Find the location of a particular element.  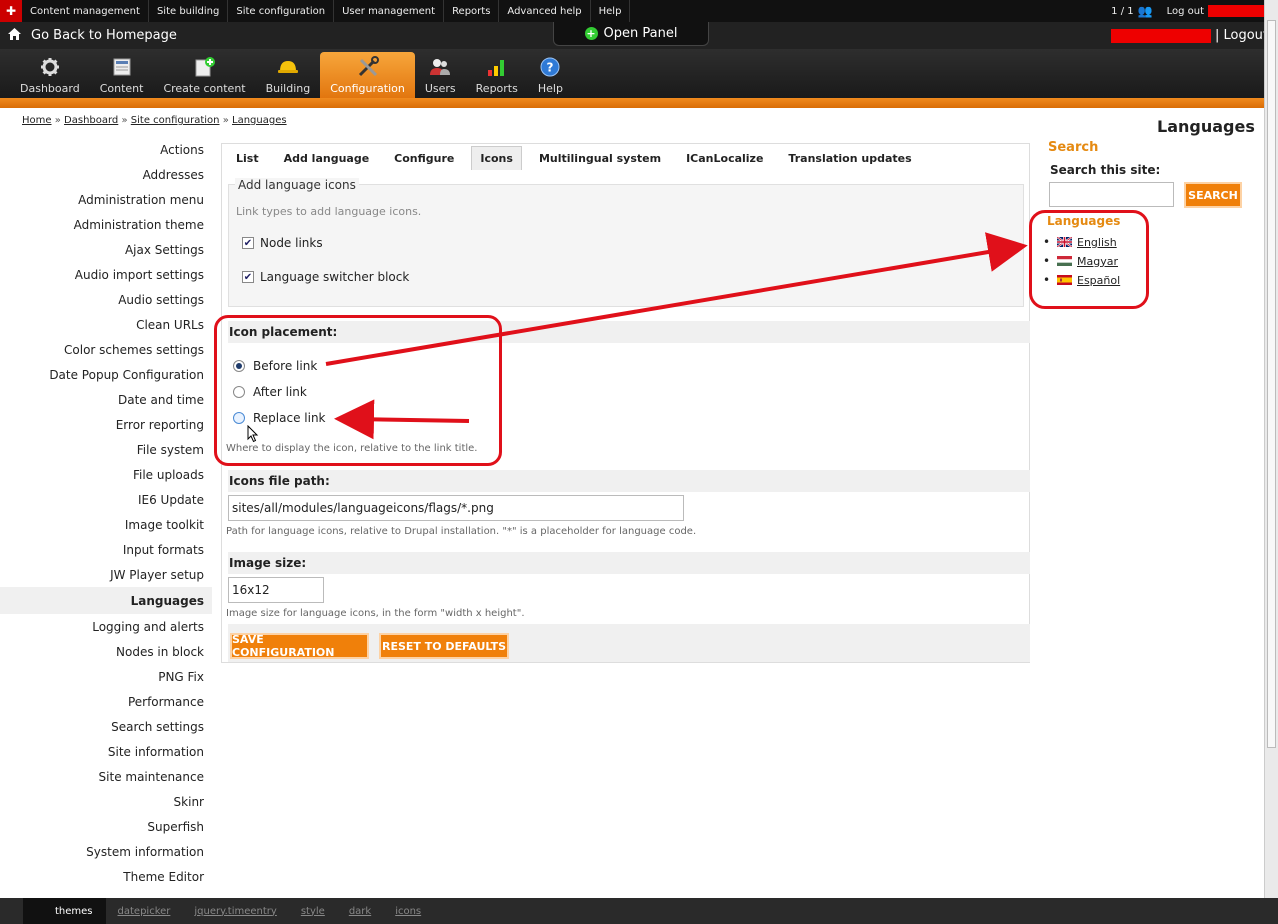

bottom-link-datepicker: datepicker is located at coordinates (144, 911).